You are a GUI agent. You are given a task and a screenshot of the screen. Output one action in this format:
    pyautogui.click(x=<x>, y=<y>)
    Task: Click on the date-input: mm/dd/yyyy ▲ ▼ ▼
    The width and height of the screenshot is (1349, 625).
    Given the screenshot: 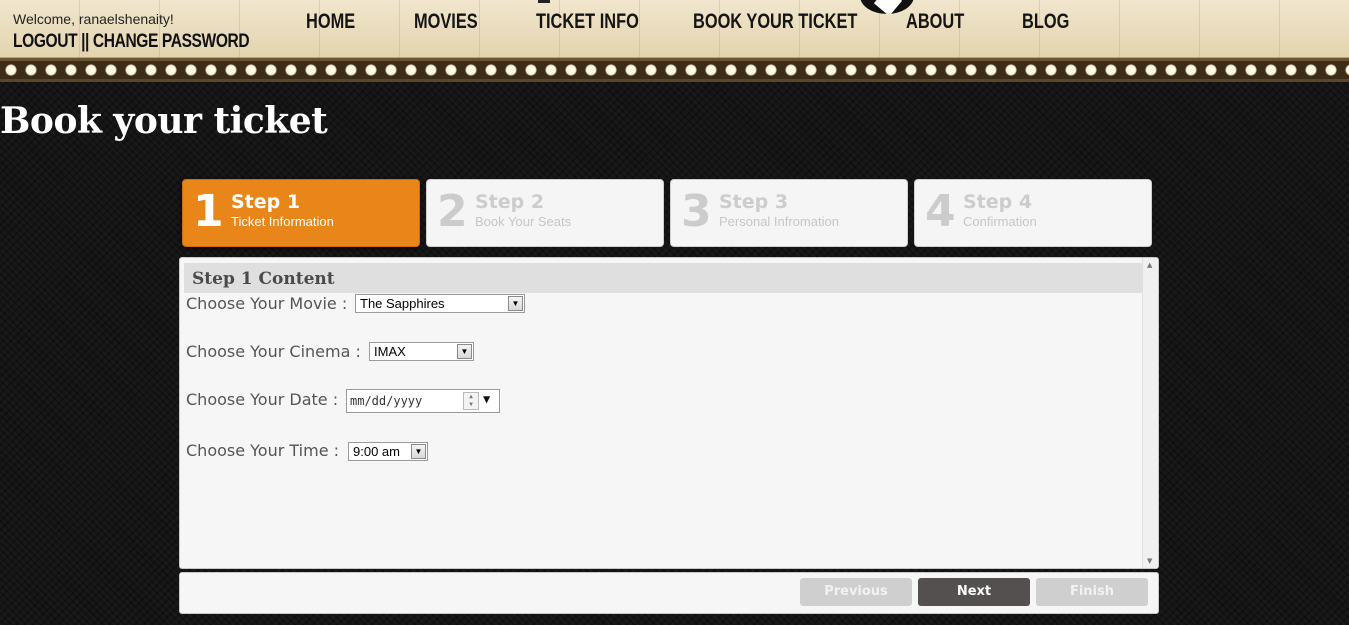 What is the action you would take?
    pyautogui.click(x=423, y=401)
    